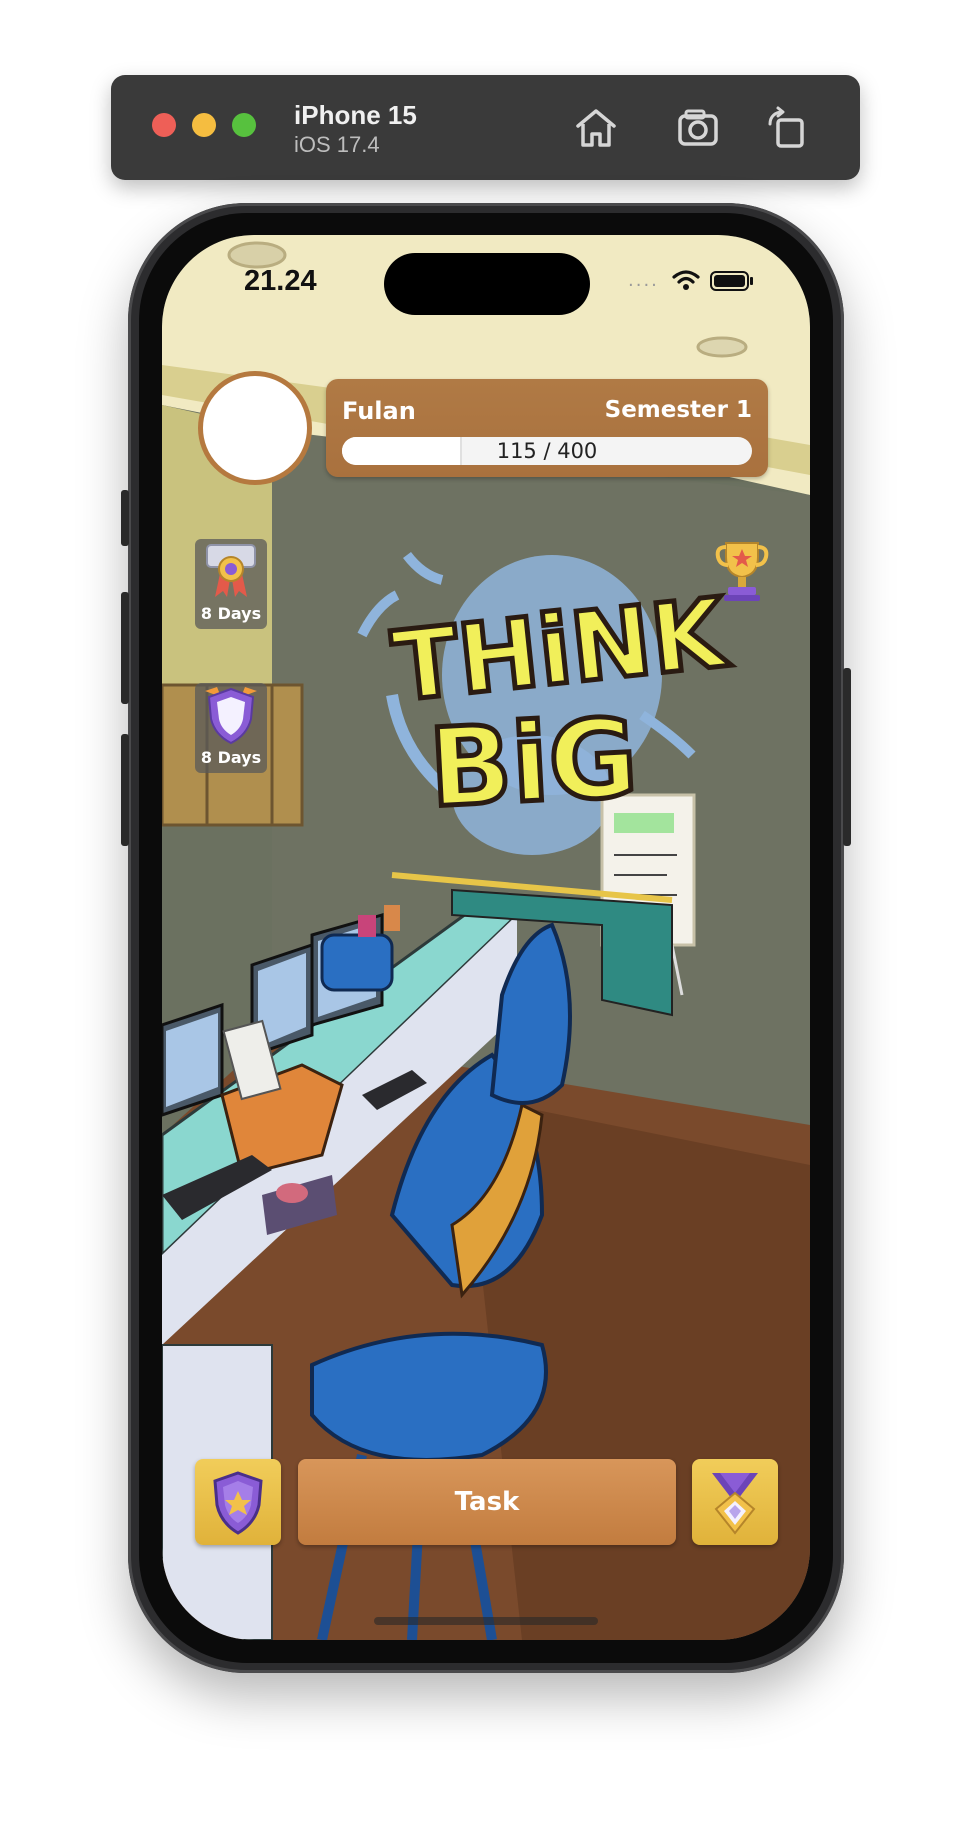  What do you see at coordinates (596, 128) in the screenshot?
I see `home-icon` at bounding box center [596, 128].